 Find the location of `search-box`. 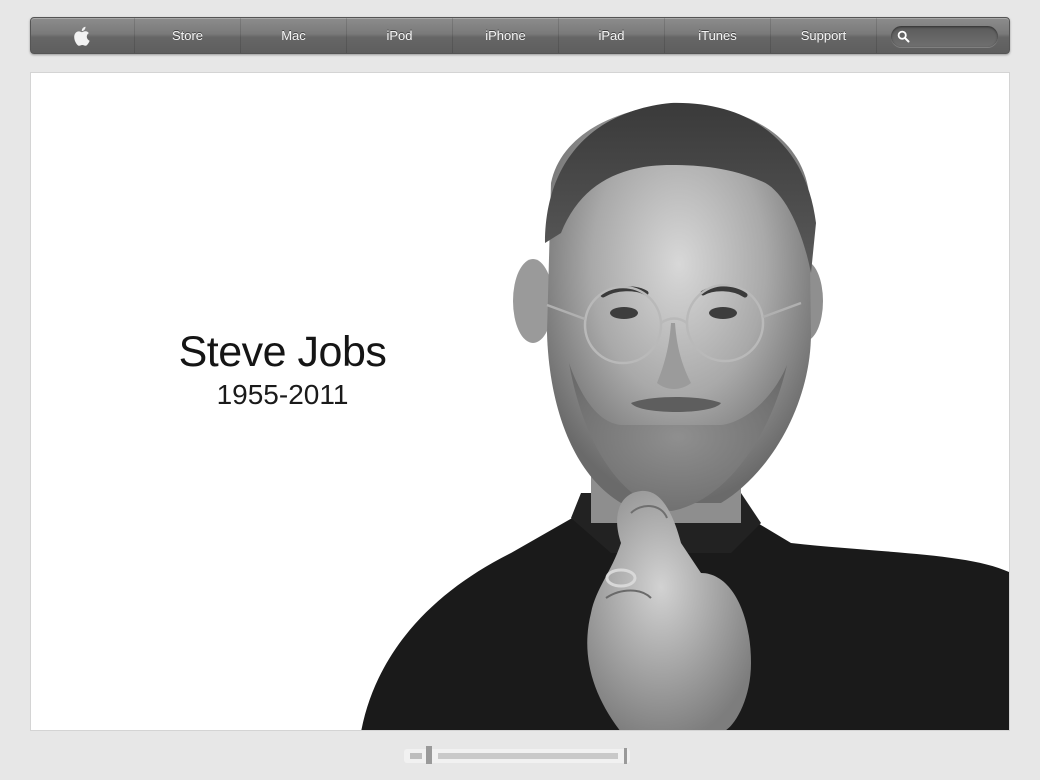

search-box is located at coordinates (944, 36).